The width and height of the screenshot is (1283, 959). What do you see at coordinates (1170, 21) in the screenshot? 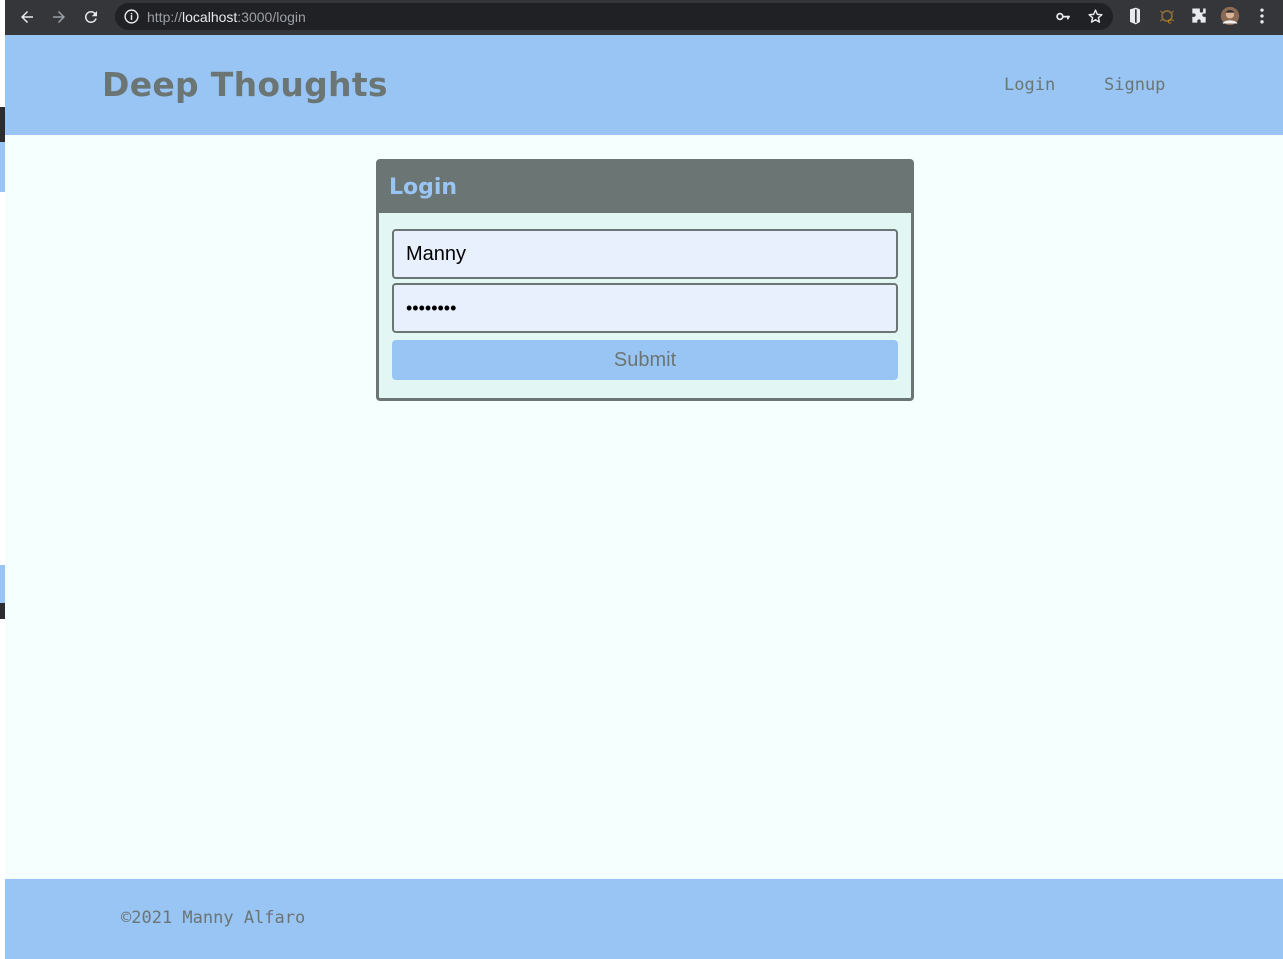
I see `svg-text: c` at bounding box center [1170, 21].